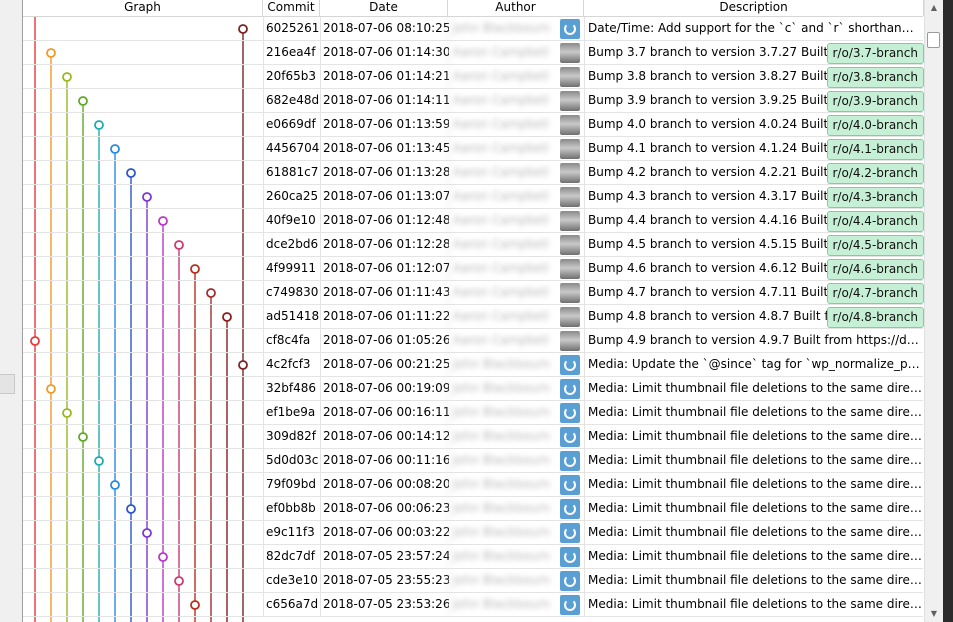 The width and height of the screenshot is (953, 622). I want to click on branch-tag: r/o/4.8-branch, so click(875, 317).